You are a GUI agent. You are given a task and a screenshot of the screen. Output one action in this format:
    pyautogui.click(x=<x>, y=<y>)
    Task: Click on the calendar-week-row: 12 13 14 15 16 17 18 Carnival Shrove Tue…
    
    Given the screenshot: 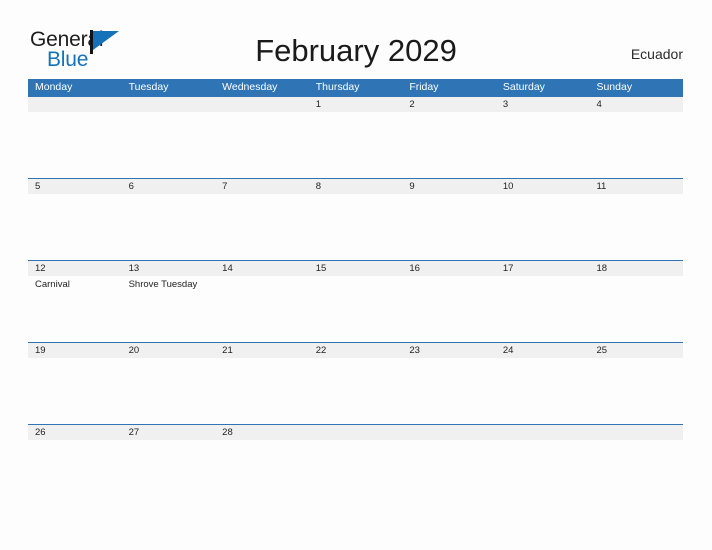 What is the action you would take?
    pyautogui.click(x=355, y=301)
    